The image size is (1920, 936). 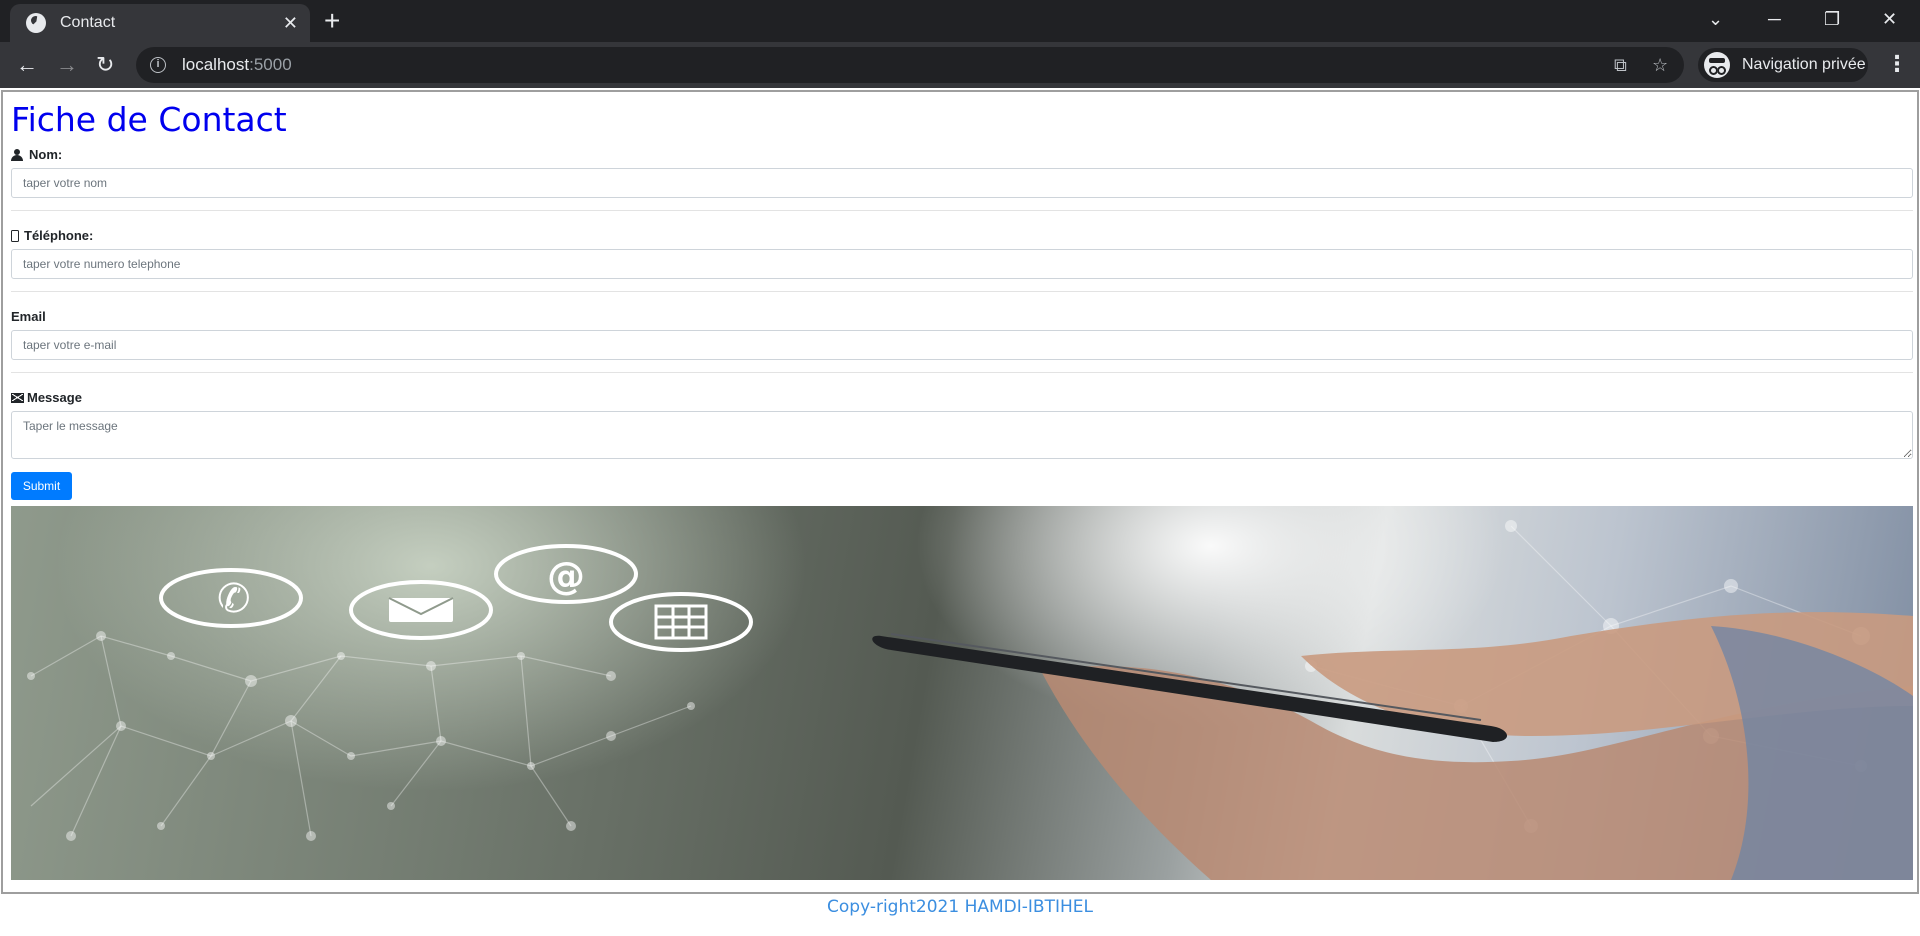 I want to click on phone-icon, so click(x=15, y=236).